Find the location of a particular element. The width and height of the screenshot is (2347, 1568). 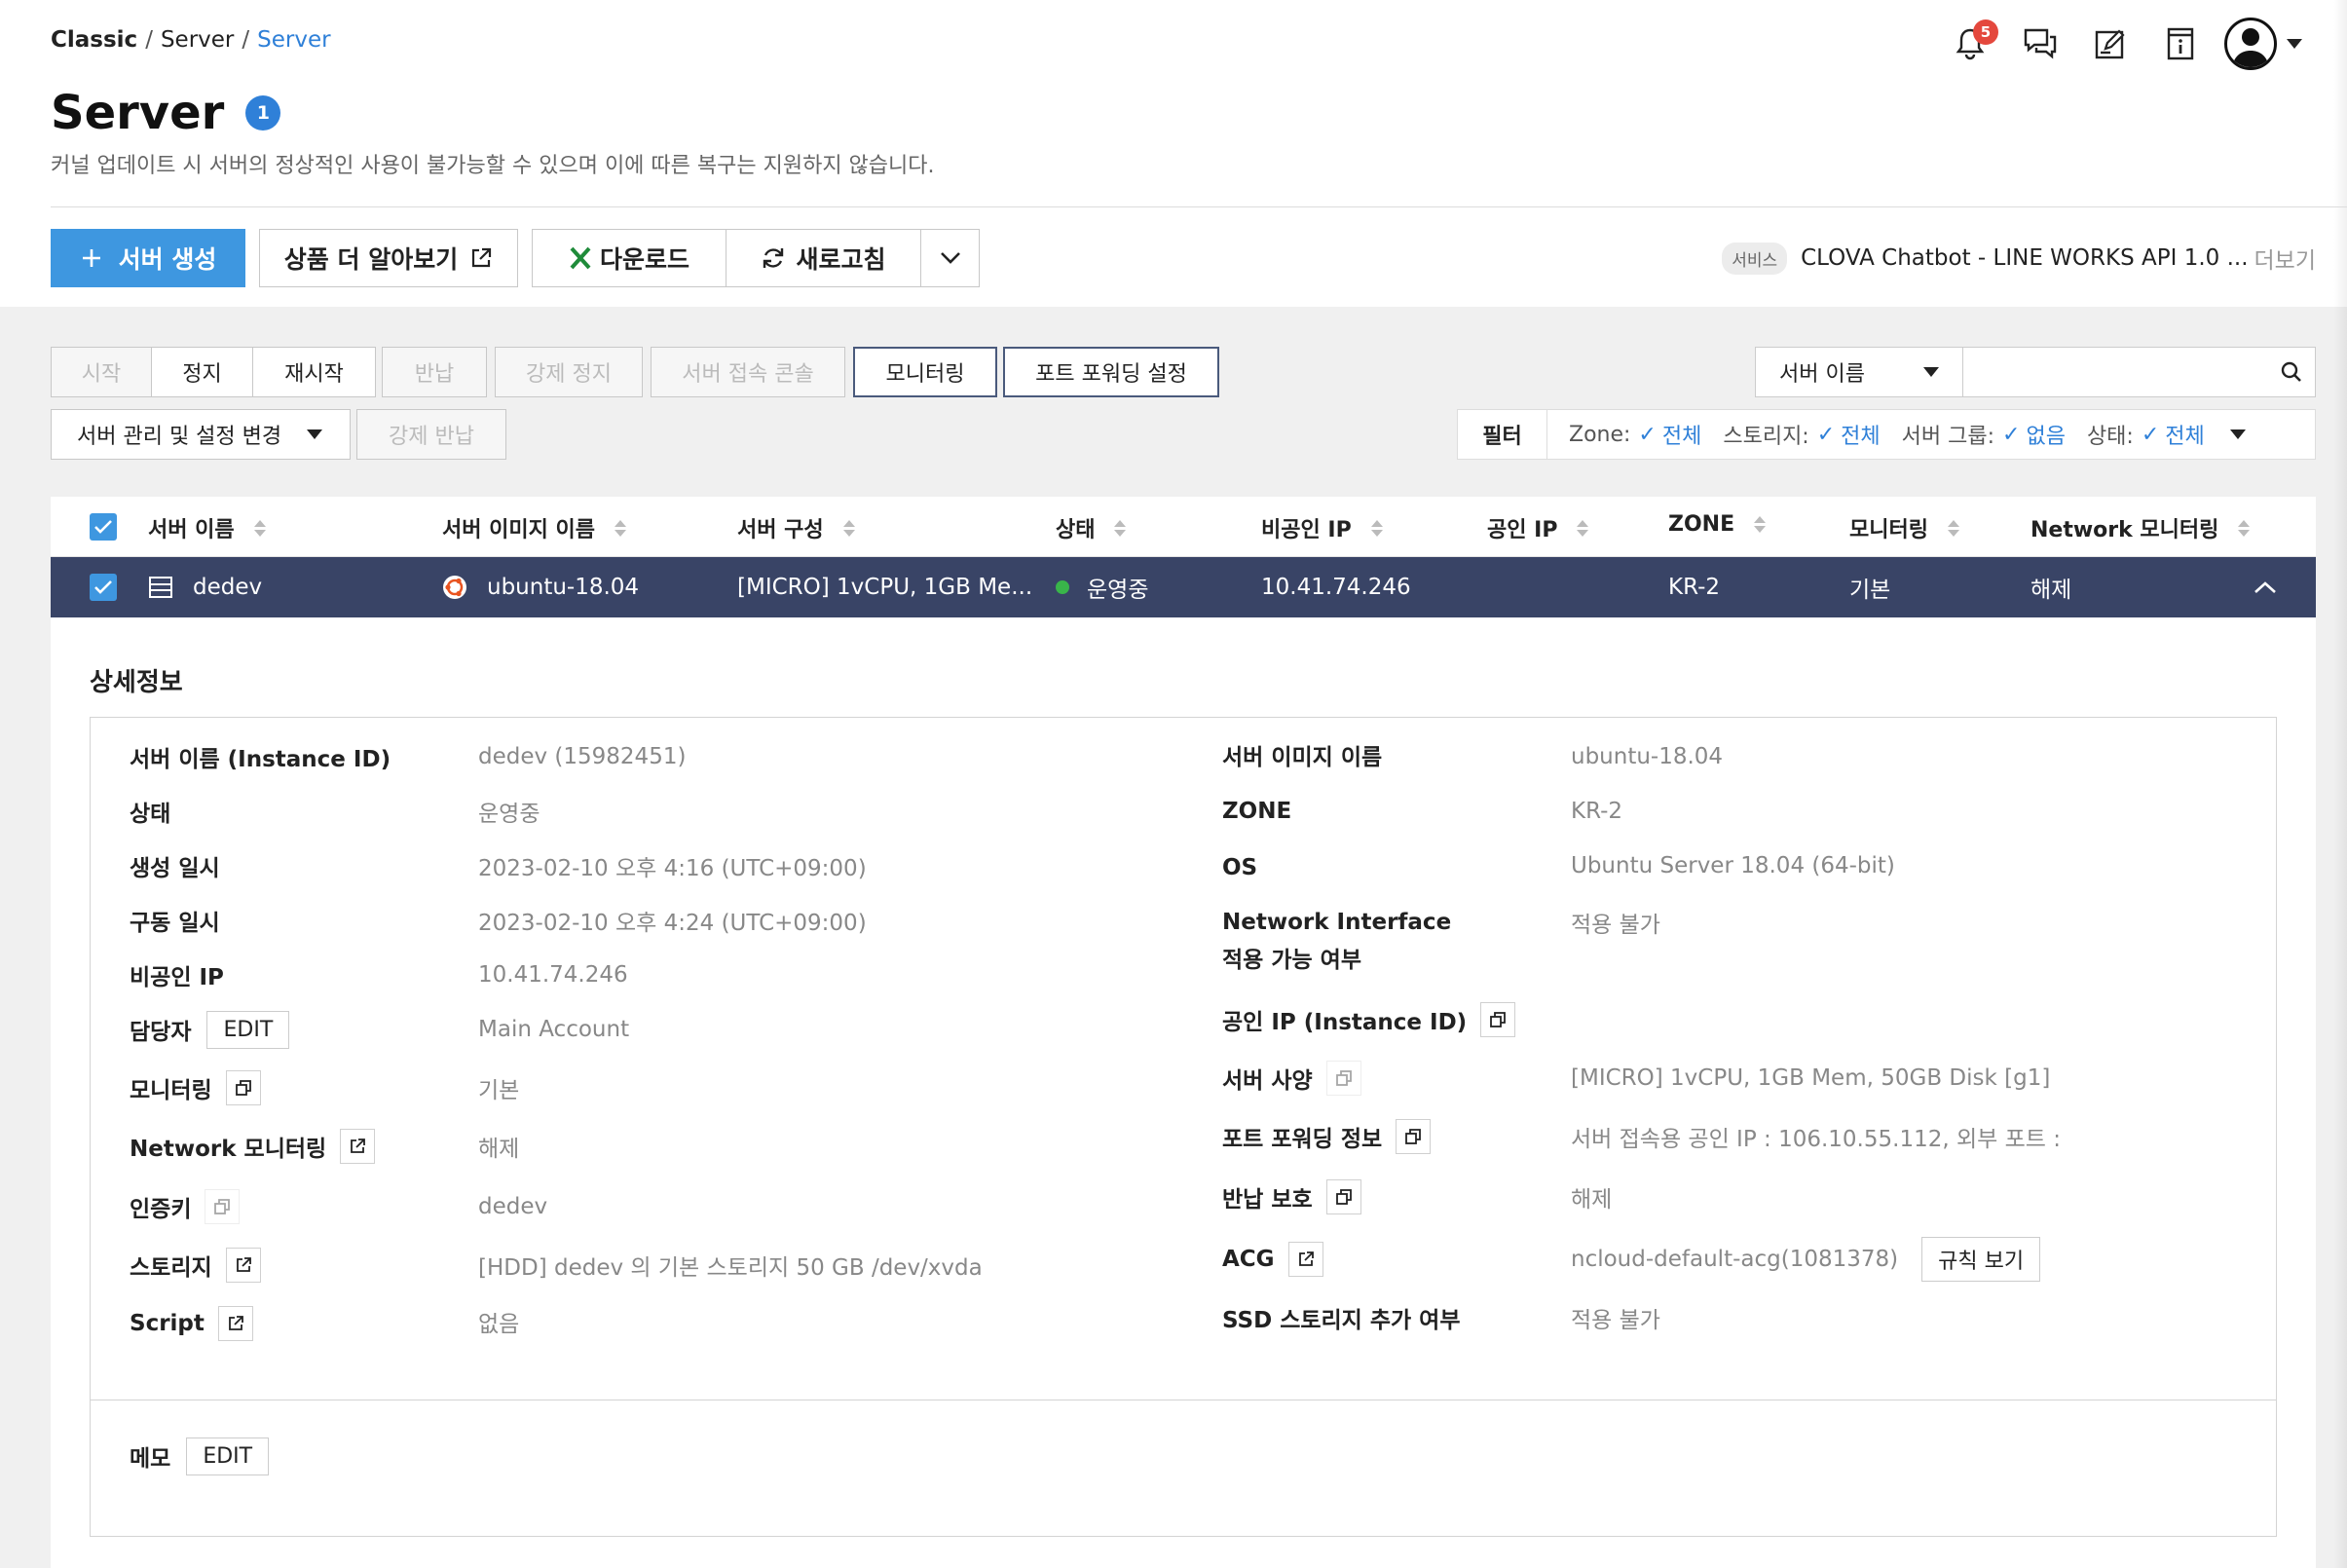

detail-label-text: 공인 IP (Instance ID) is located at coordinates (1345, 1022).